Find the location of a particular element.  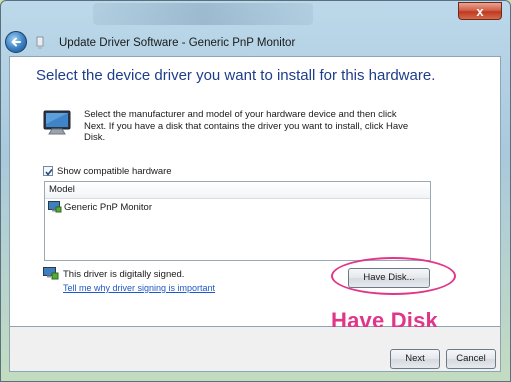

show-compatible-row: Show compatible hardware is located at coordinates (107, 171).